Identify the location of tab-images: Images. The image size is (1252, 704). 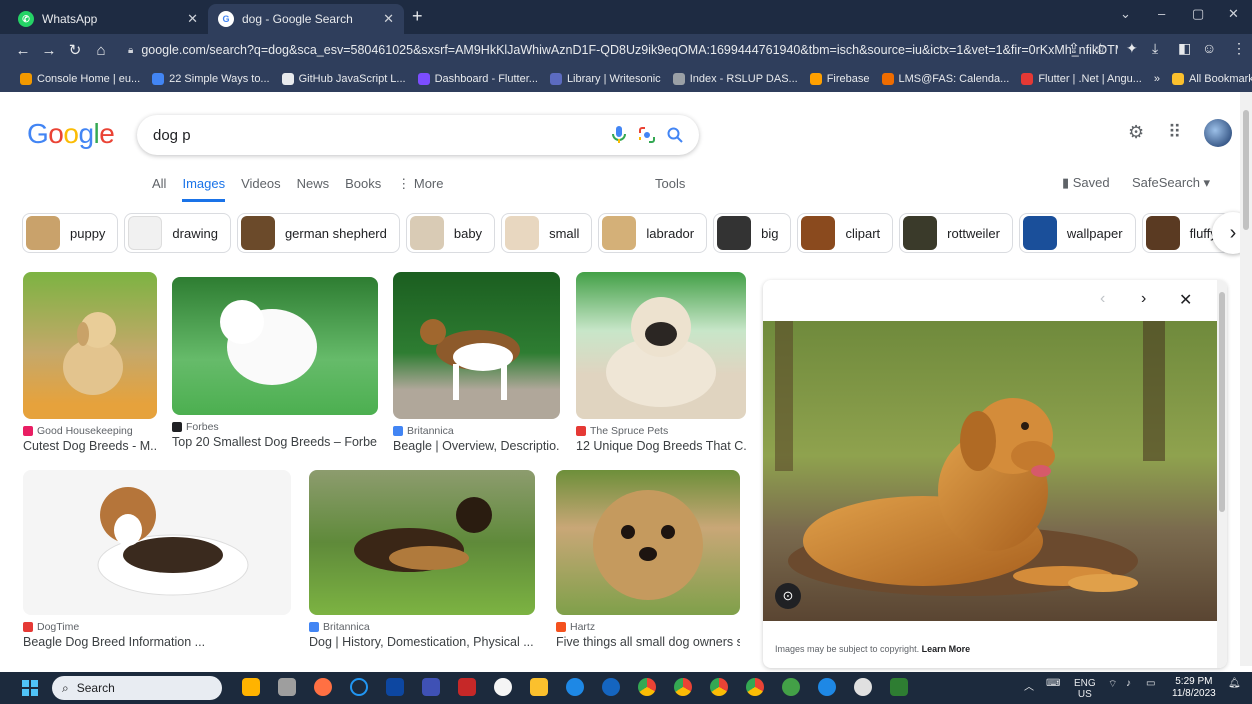
(204, 189).